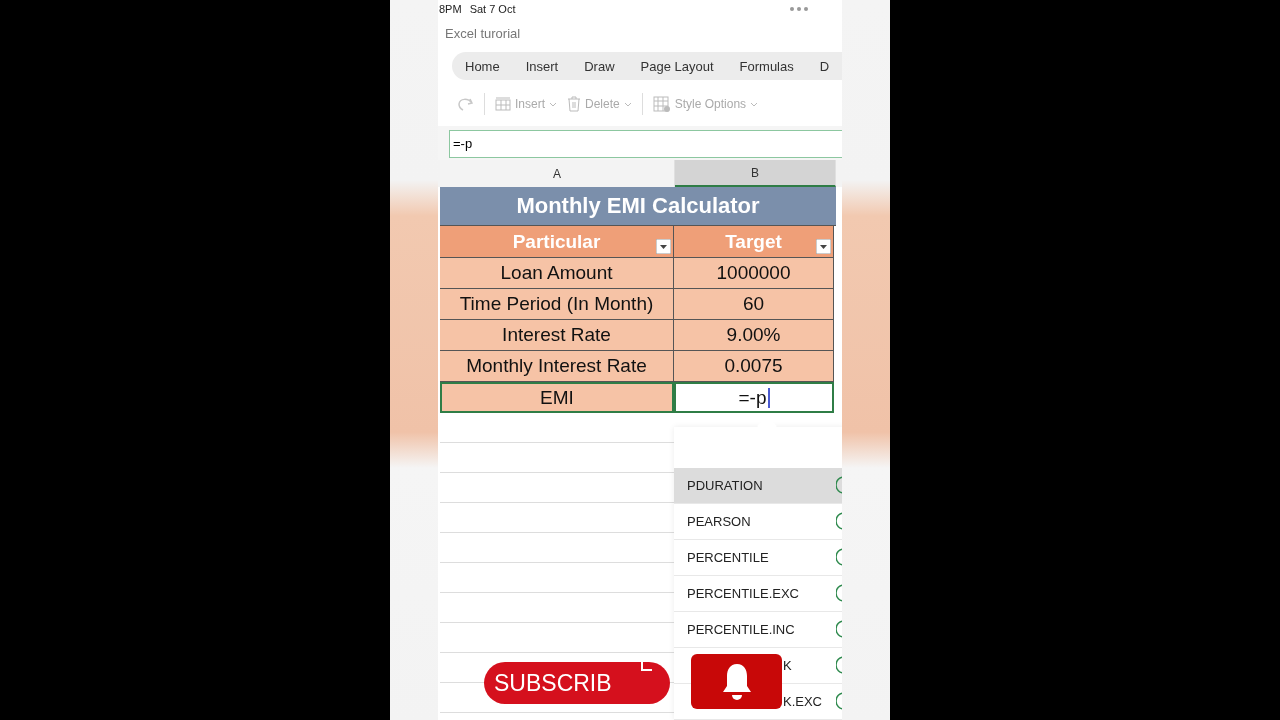 The width and height of the screenshot is (1280, 720). What do you see at coordinates (754, 335) in the screenshot?
I see `table-cell: 9.00%` at bounding box center [754, 335].